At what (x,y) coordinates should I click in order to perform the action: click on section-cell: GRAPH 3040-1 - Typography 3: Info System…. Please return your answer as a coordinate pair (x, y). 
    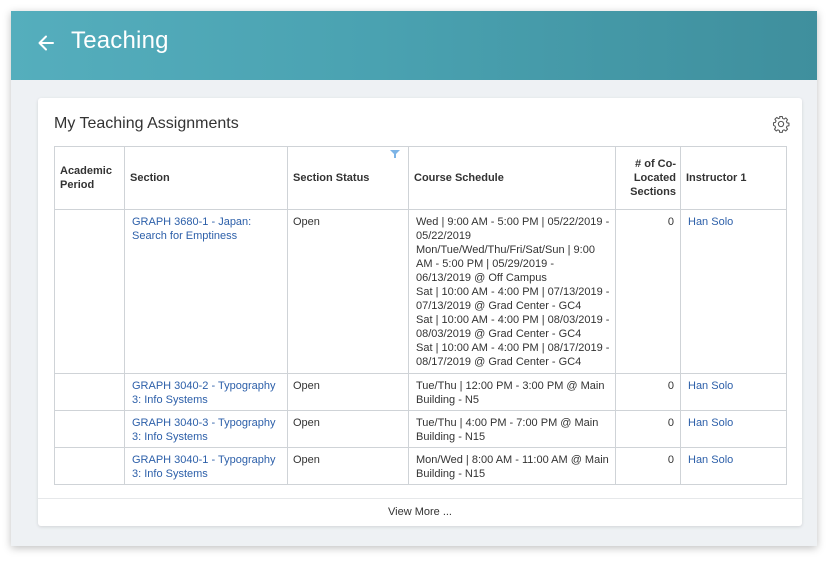
    Looking at the image, I should click on (206, 466).